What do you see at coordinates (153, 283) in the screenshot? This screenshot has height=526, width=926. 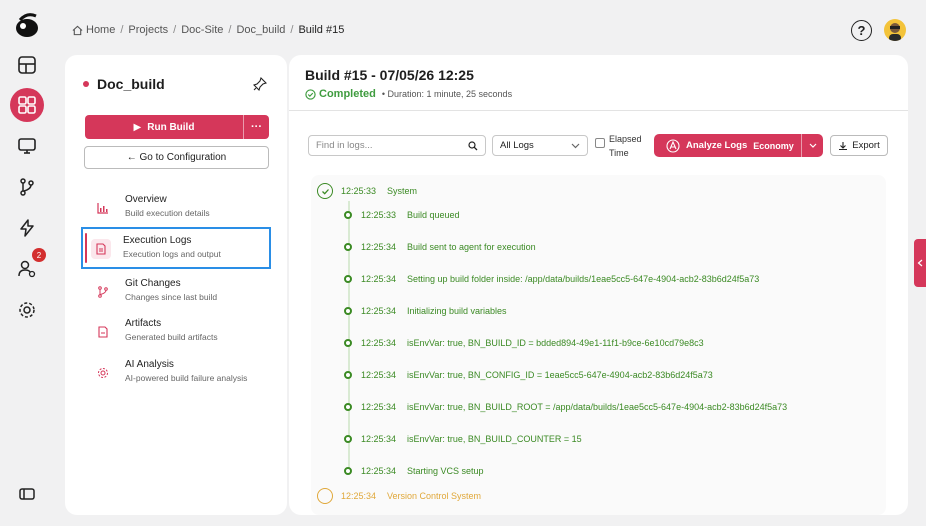 I see `menu-title: Git Changes` at bounding box center [153, 283].